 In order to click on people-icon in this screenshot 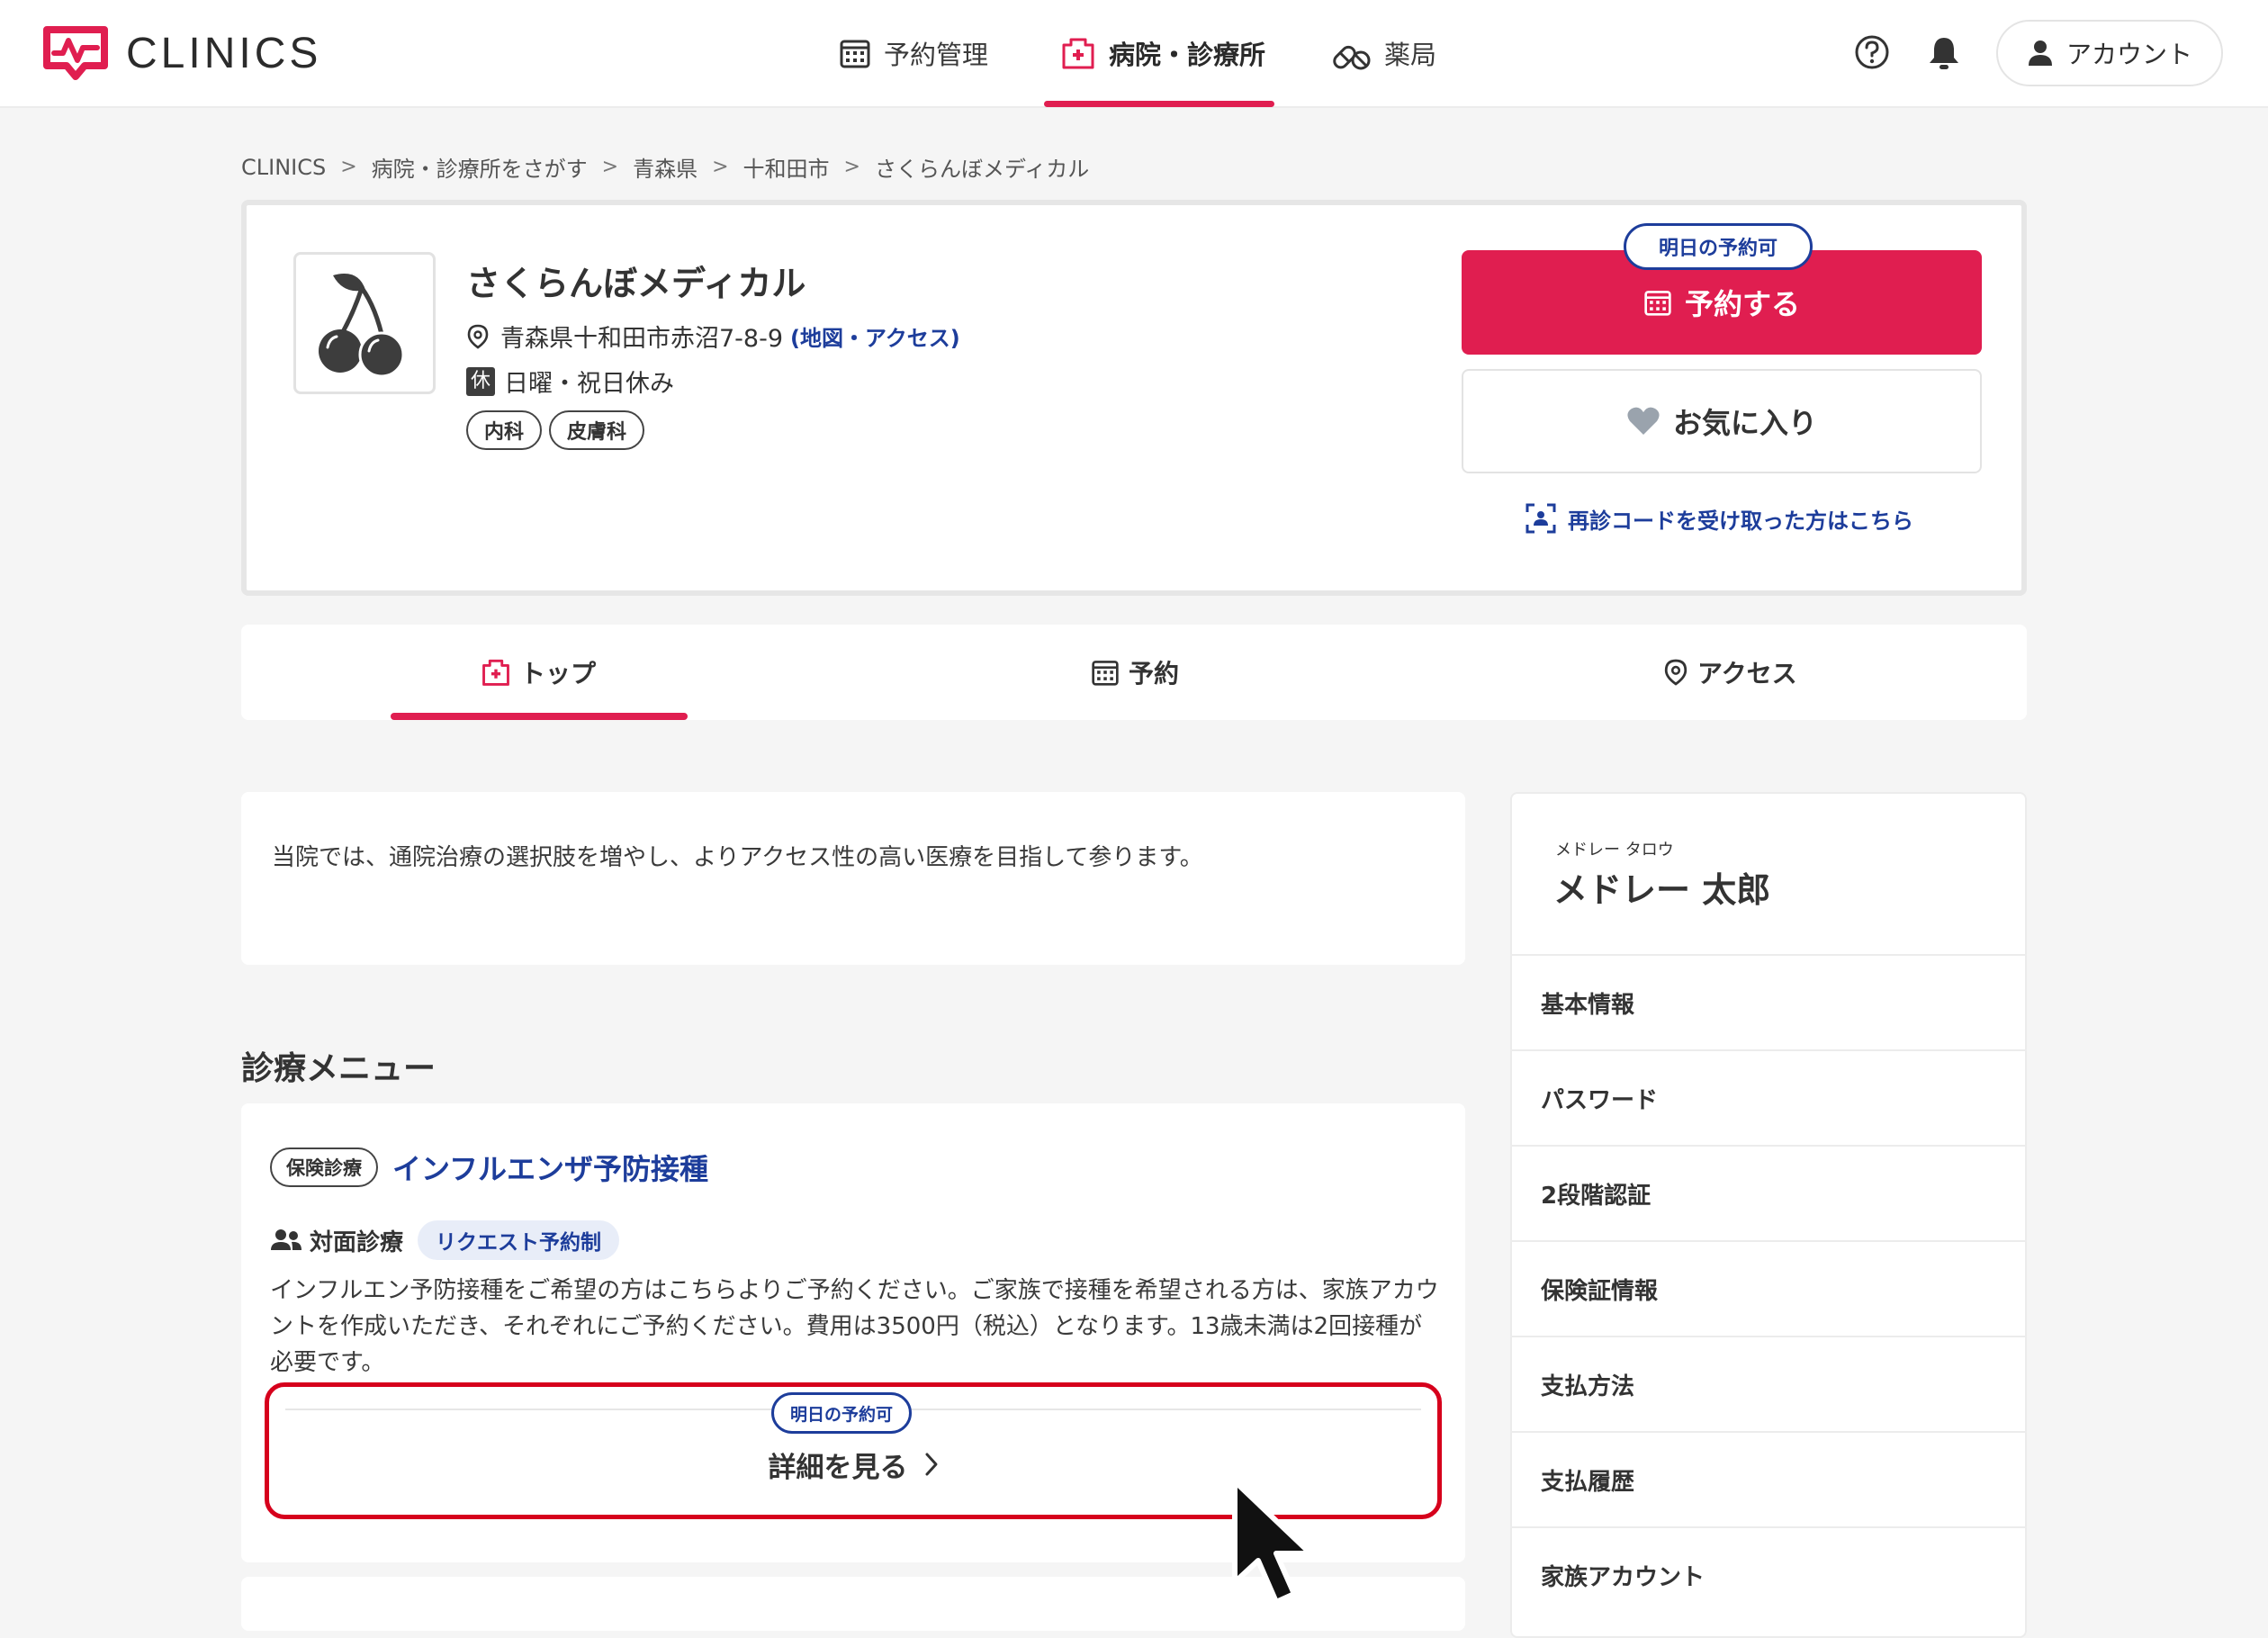, I will do `click(287, 1239)`.